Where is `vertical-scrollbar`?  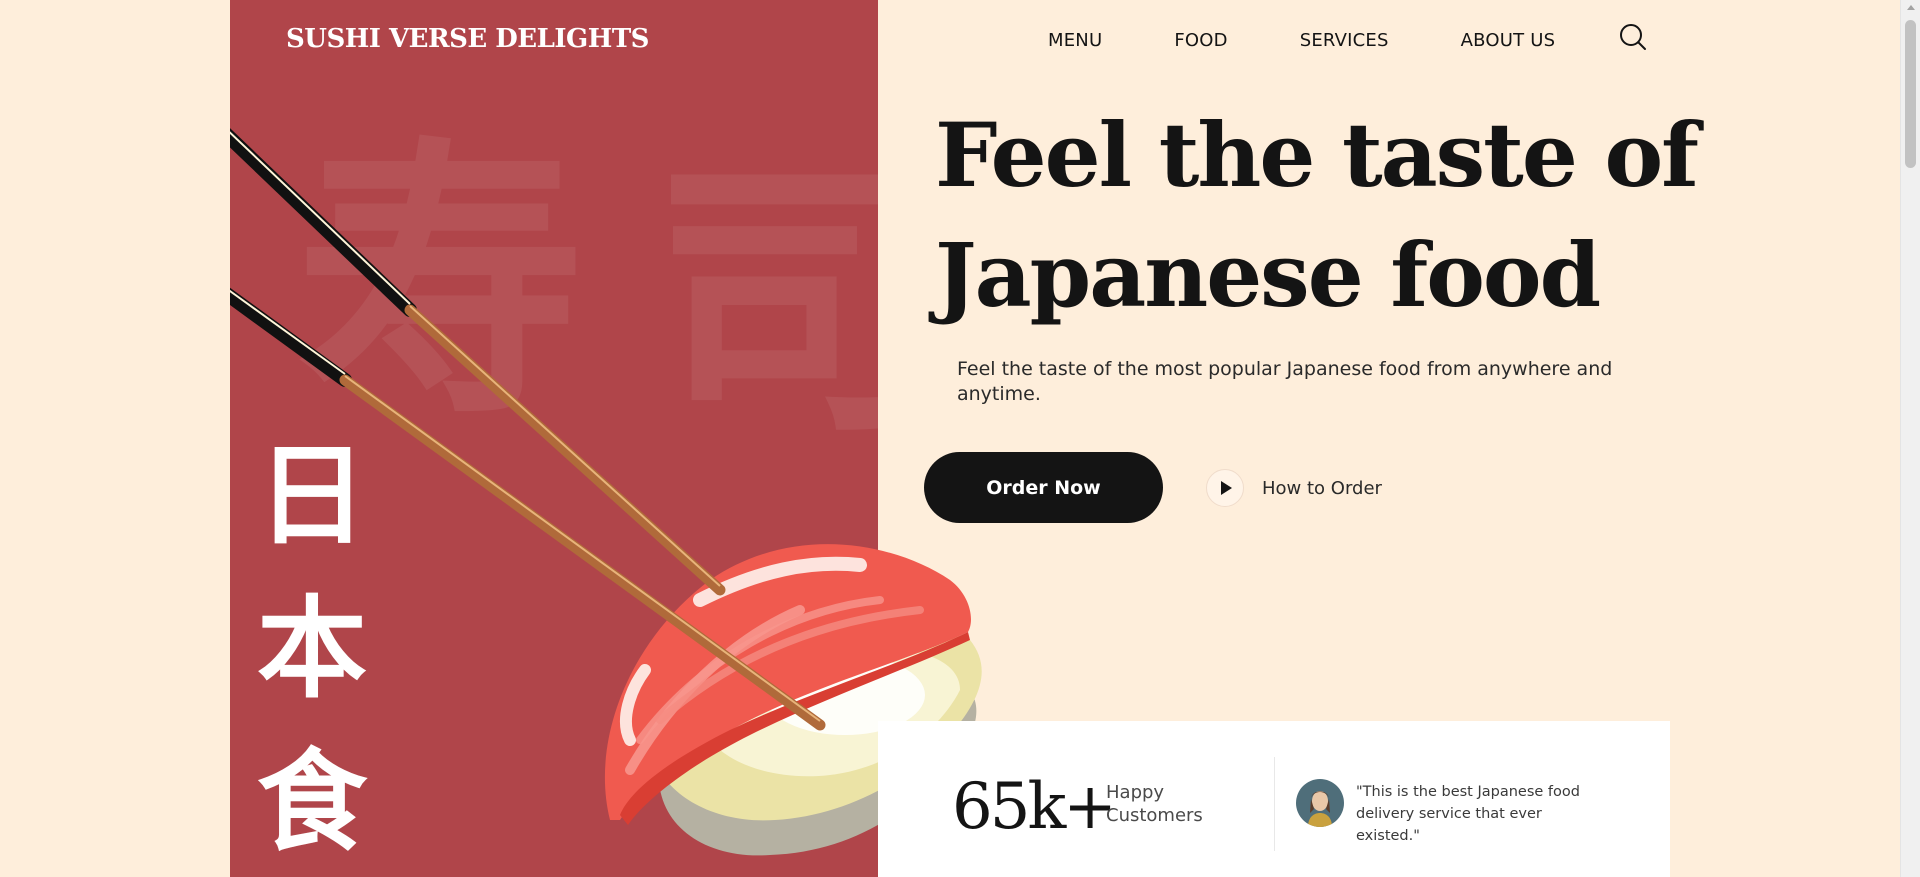 vertical-scrollbar is located at coordinates (1910, 438).